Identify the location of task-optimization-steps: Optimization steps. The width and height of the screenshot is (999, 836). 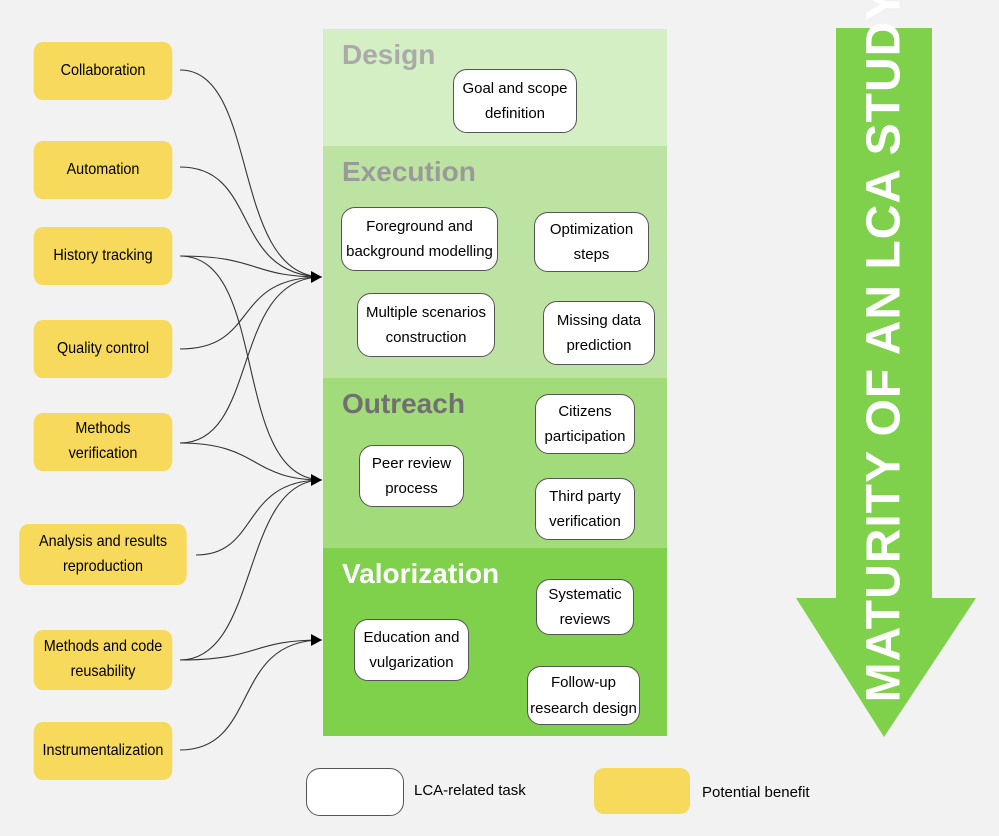
(591, 242).